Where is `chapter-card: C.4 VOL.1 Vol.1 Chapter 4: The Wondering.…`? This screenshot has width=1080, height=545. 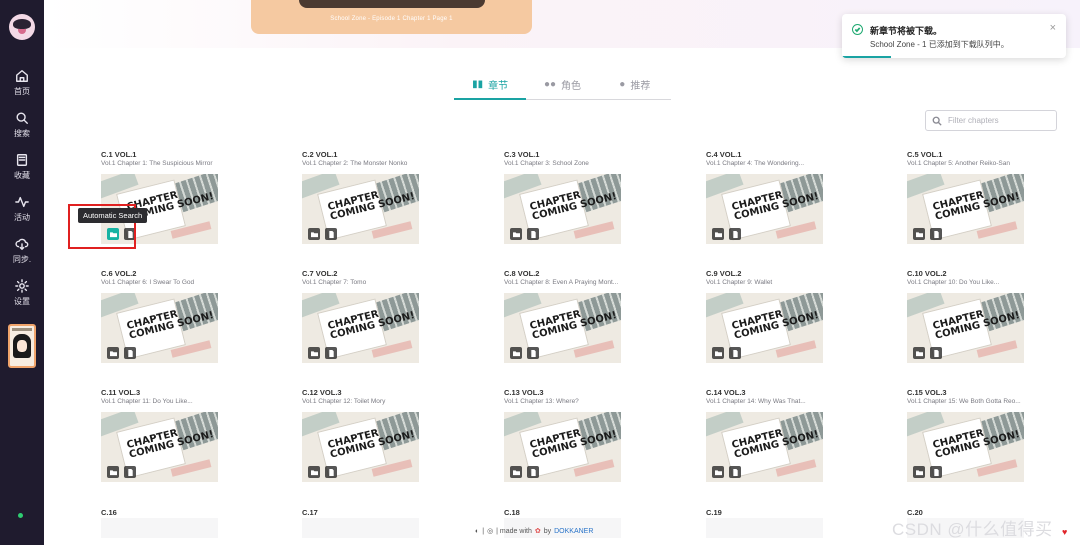
chapter-card: C.4 VOL.1 Vol.1 Chapter 4: The Wondering.… is located at coordinates (791, 197).